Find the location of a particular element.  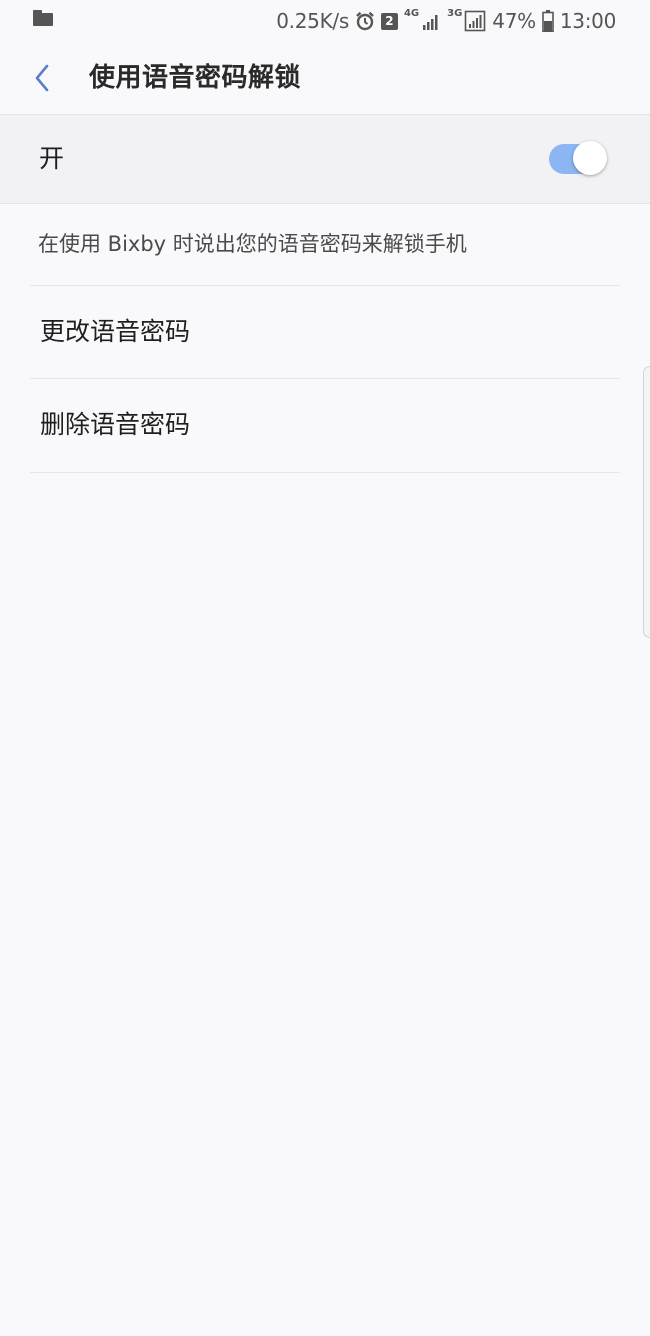

status-bar: 0.25K/s 2 4G 3G 47% 13:00 is located at coordinates (325, 21).